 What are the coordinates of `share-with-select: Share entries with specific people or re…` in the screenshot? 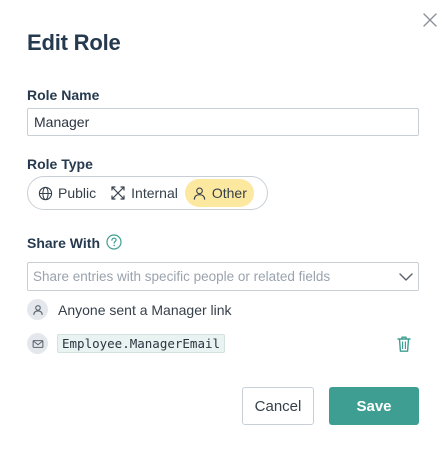 It's located at (223, 276).